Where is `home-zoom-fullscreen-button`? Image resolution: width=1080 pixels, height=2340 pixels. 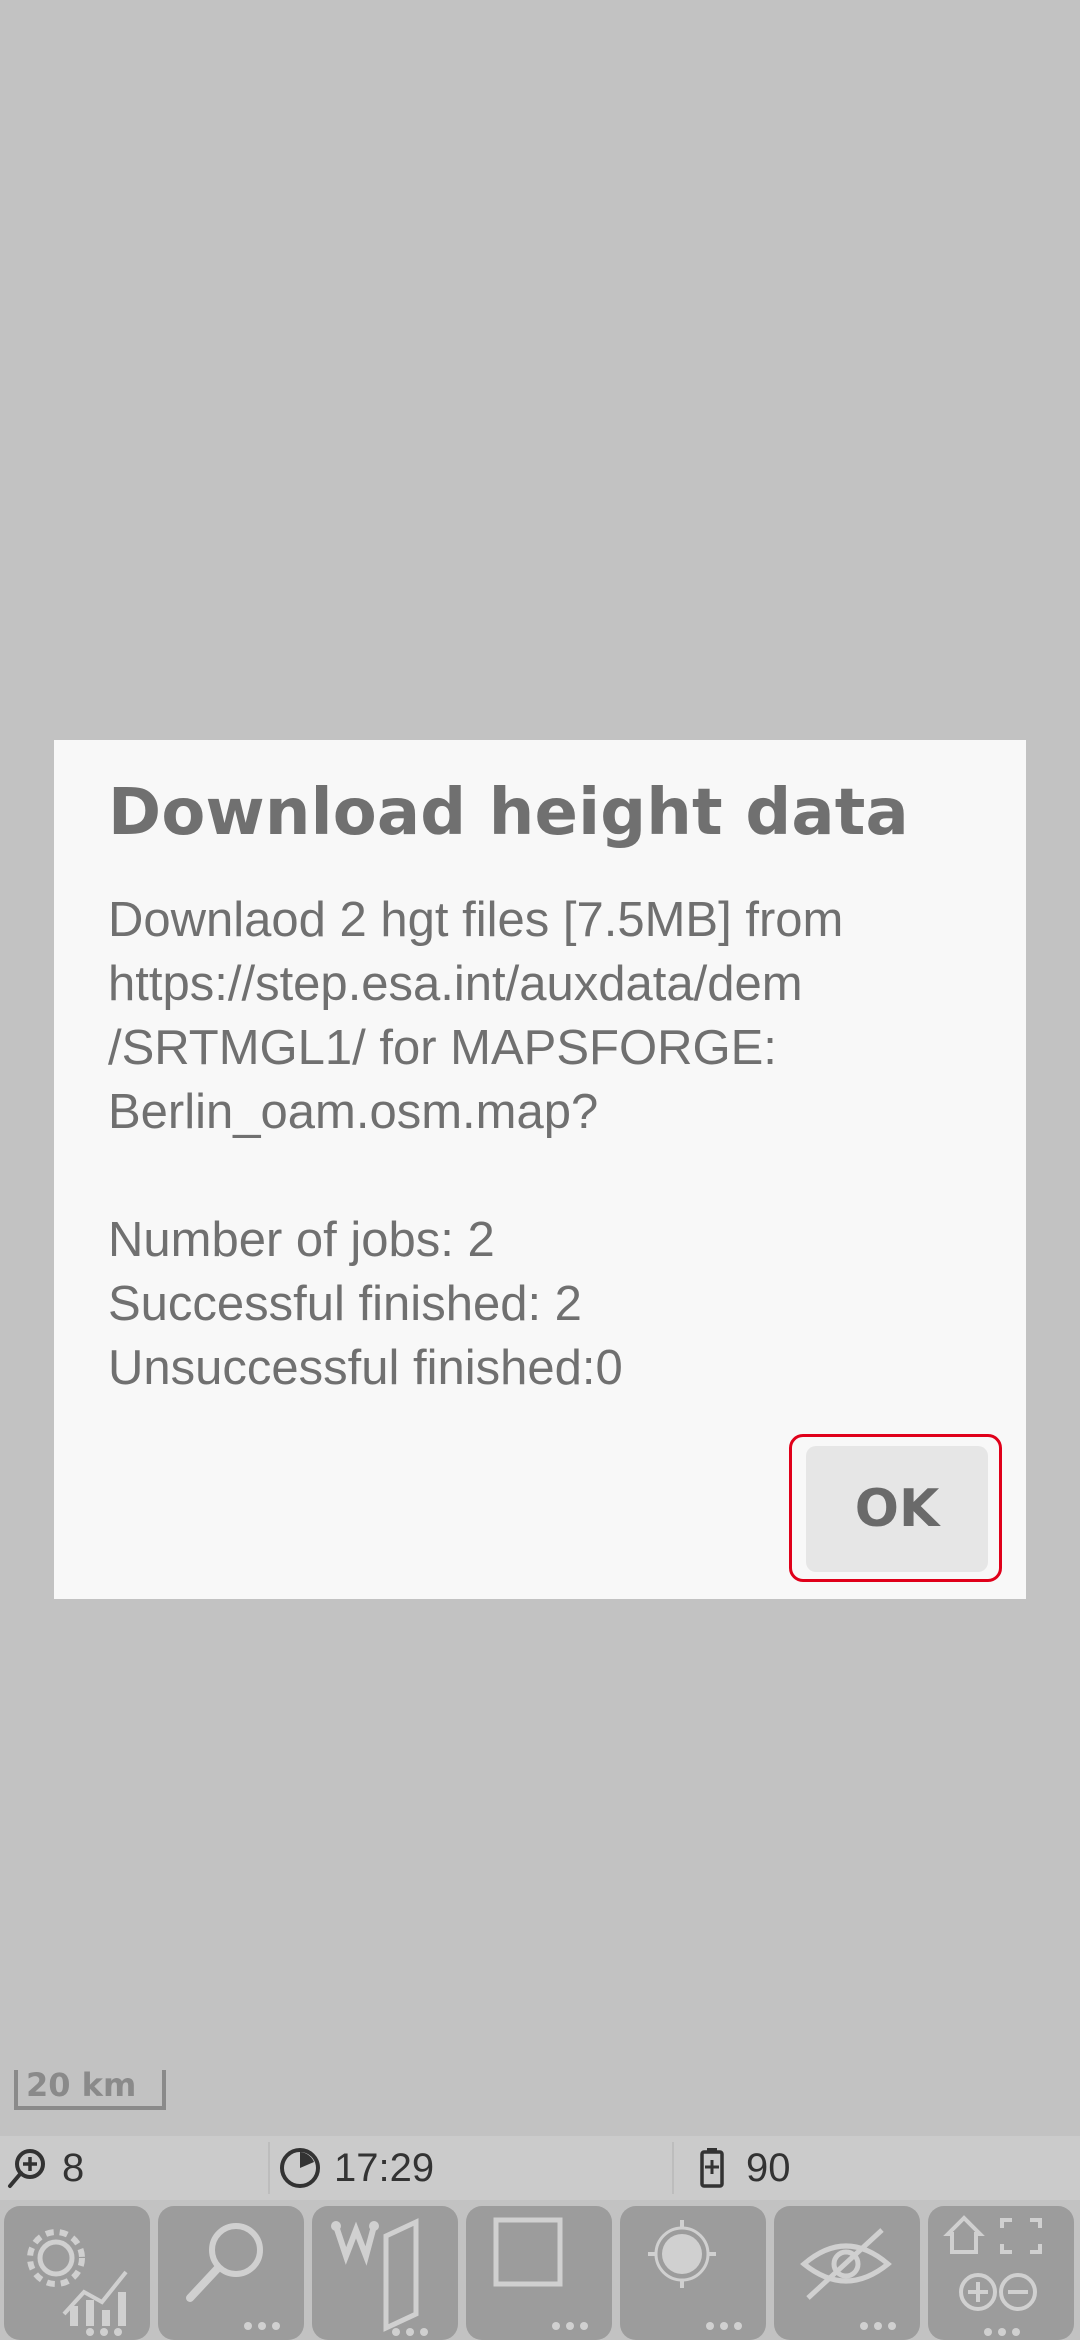
home-zoom-fullscreen-button is located at coordinates (1001, 2273).